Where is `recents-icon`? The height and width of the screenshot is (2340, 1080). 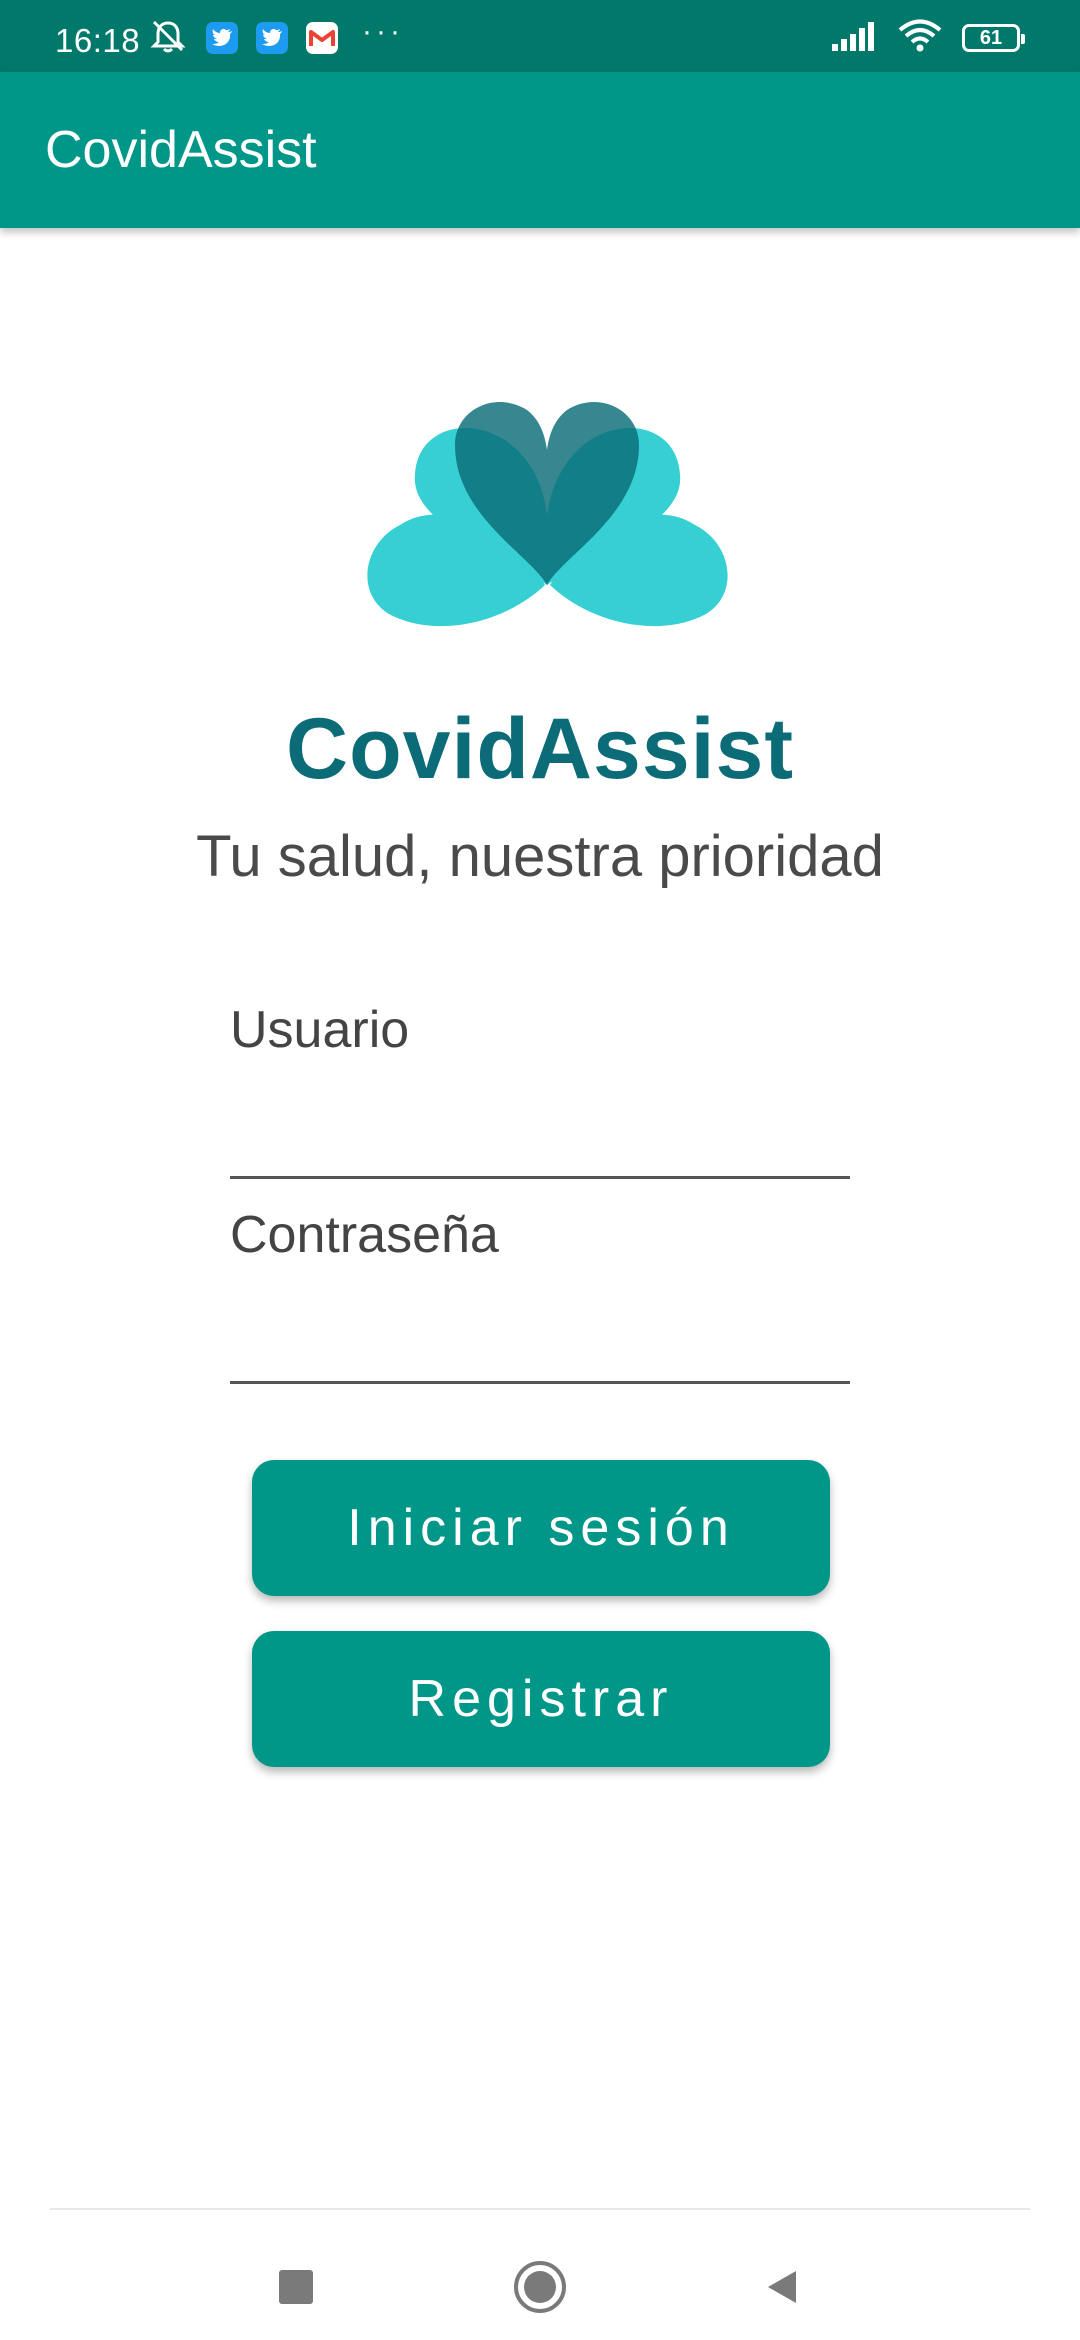
recents-icon is located at coordinates (296, 2287).